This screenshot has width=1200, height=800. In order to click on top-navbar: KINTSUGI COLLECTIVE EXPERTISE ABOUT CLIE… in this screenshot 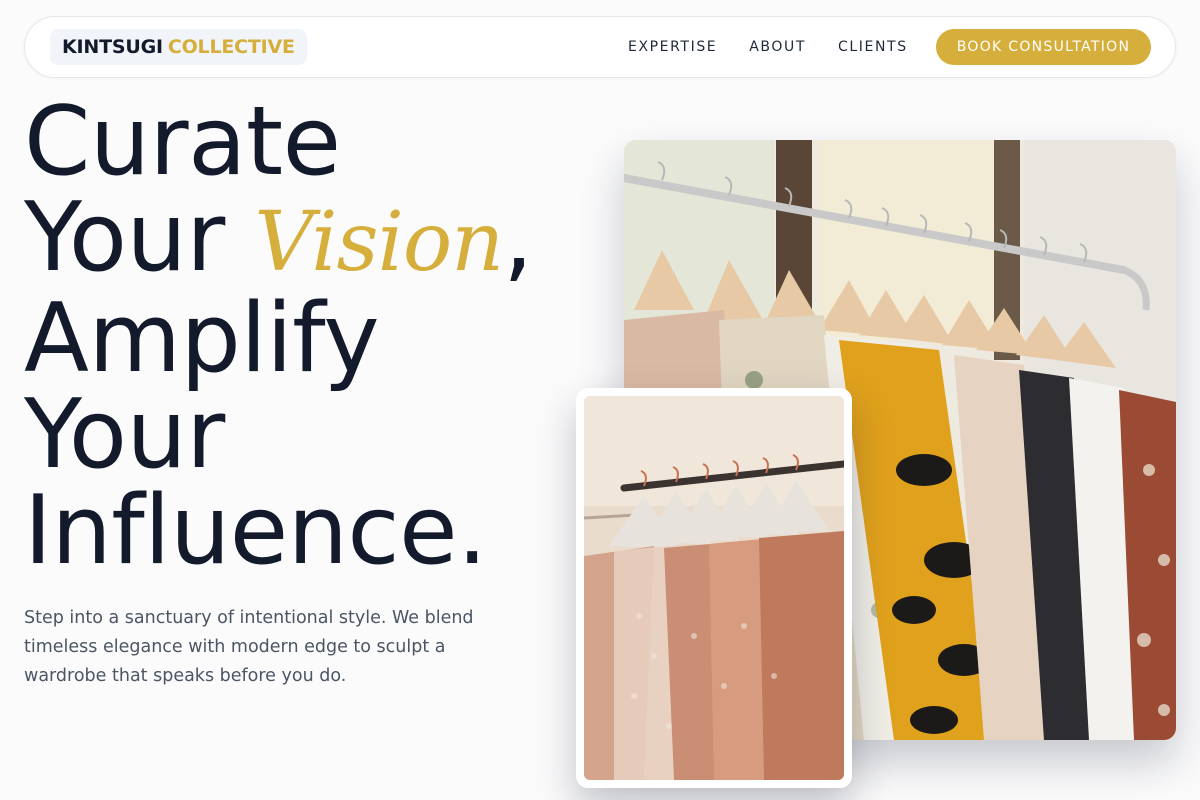, I will do `click(600, 47)`.